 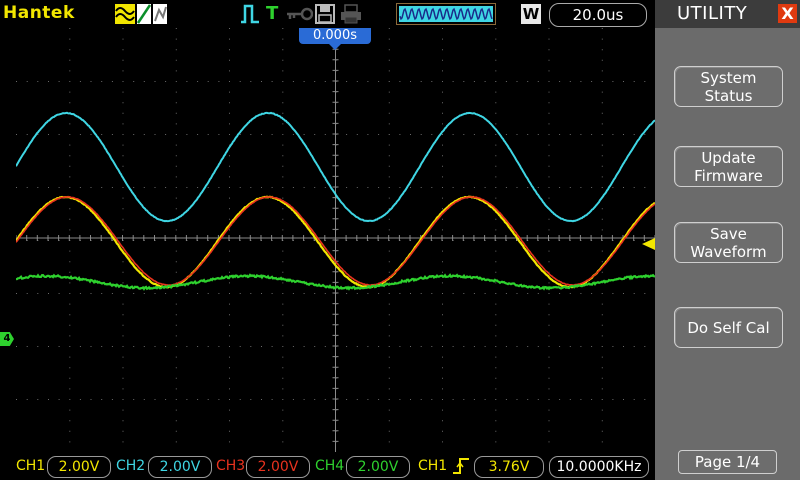 I want to click on ch3-label: CH3, so click(x=230, y=466).